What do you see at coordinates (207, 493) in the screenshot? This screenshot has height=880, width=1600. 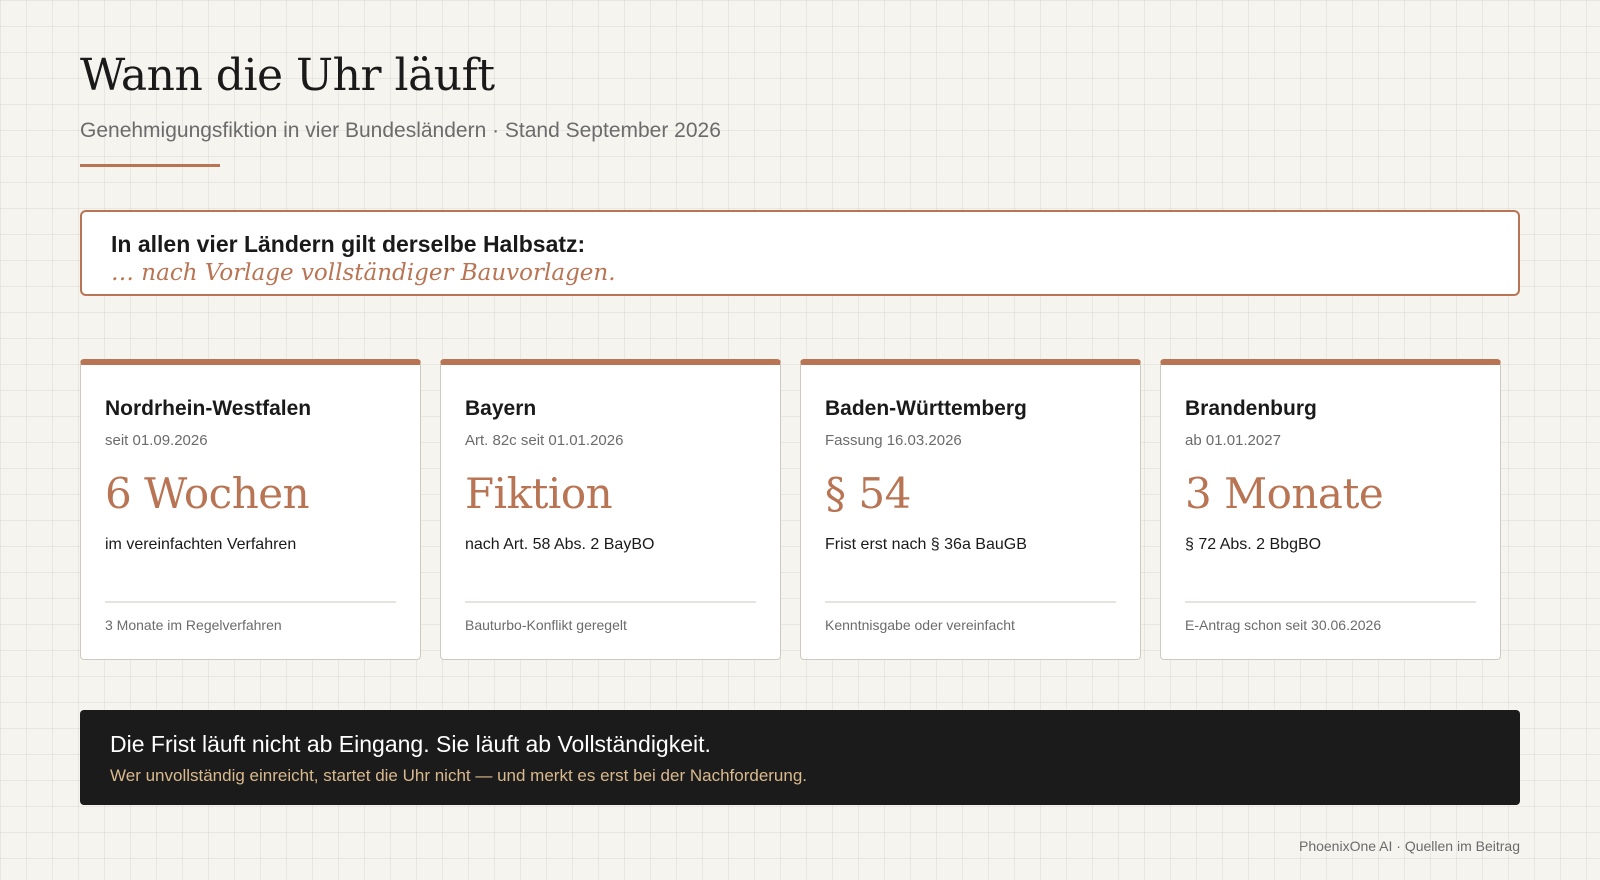 I see `card-value: 6 Wochen` at bounding box center [207, 493].